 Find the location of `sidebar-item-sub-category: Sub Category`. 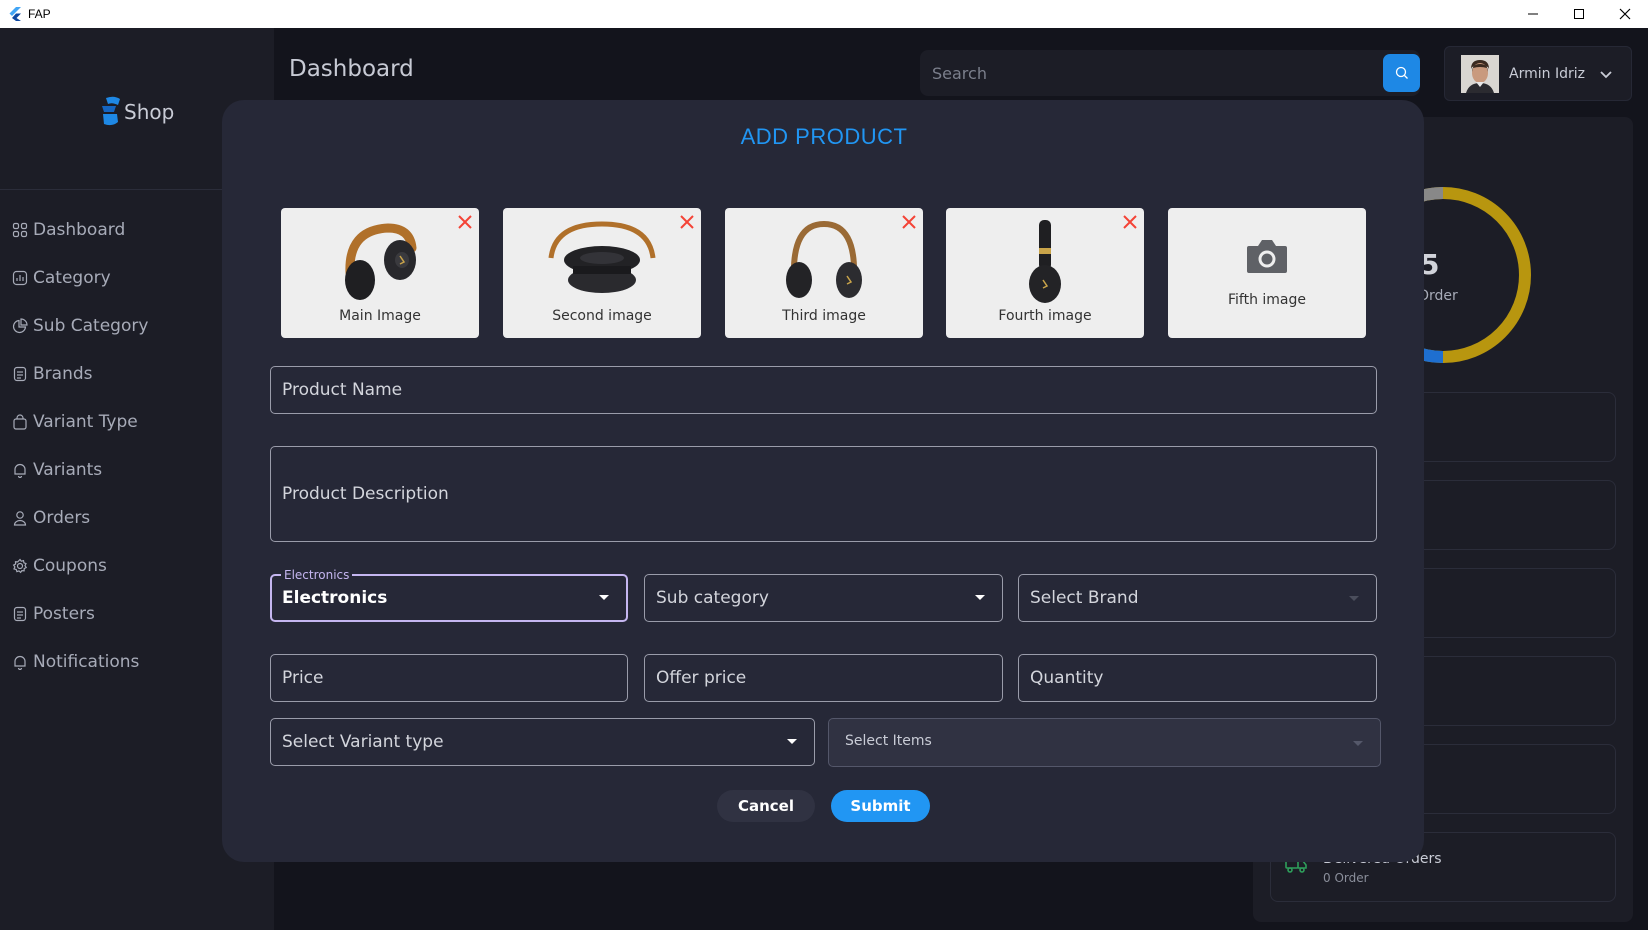

sidebar-item-sub-category: Sub Category is located at coordinates (80, 326).